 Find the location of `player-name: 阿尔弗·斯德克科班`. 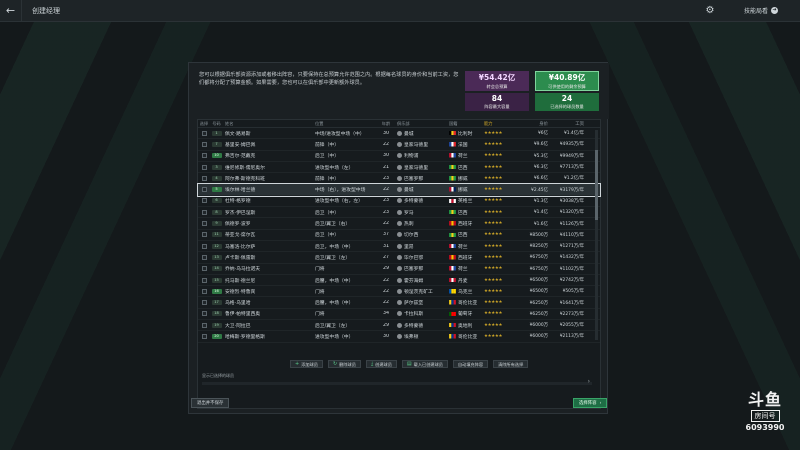

player-name: 阿尔弗·斯德克科班 is located at coordinates (269, 178).